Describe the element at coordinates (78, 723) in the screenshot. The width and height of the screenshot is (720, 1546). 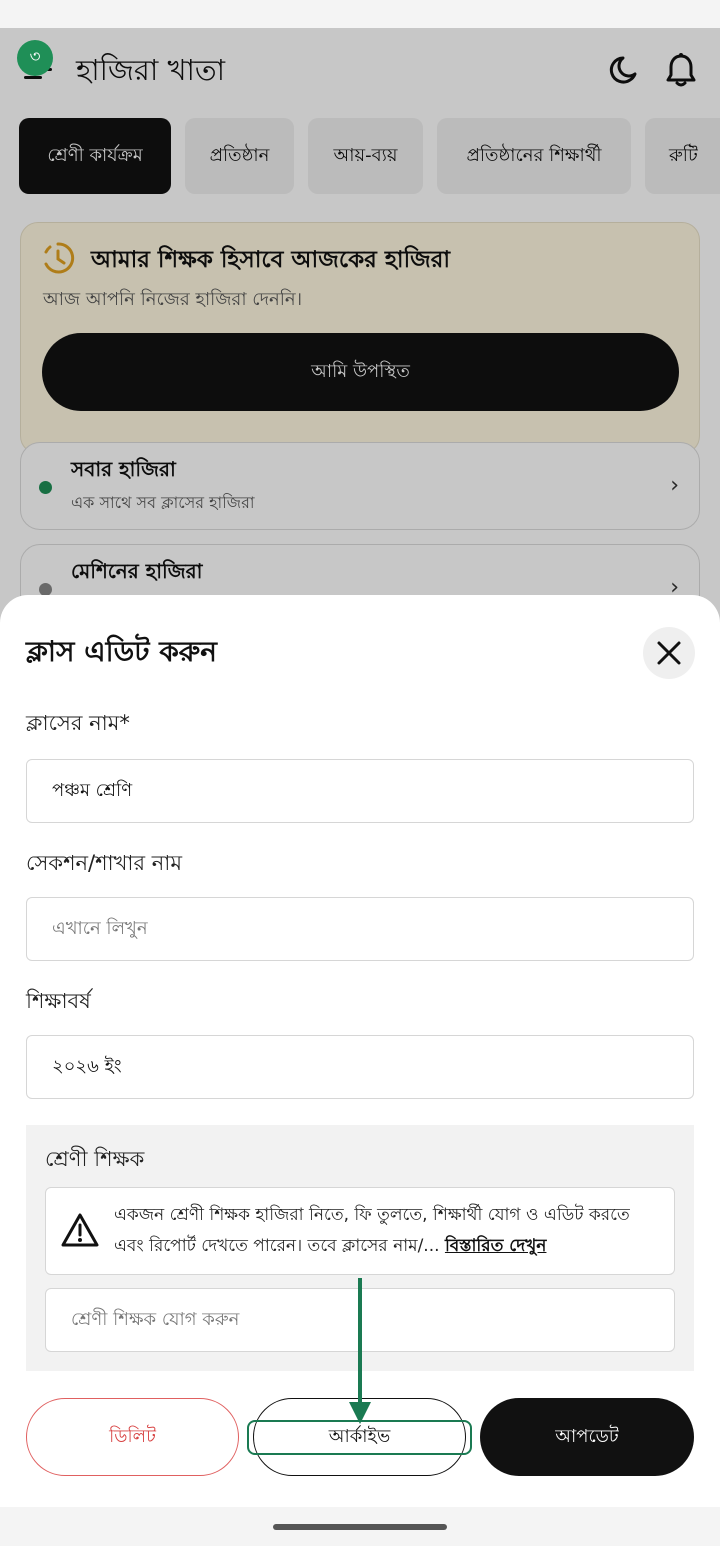
I see `class-name-label: ক্লাসের নাম*` at that location.